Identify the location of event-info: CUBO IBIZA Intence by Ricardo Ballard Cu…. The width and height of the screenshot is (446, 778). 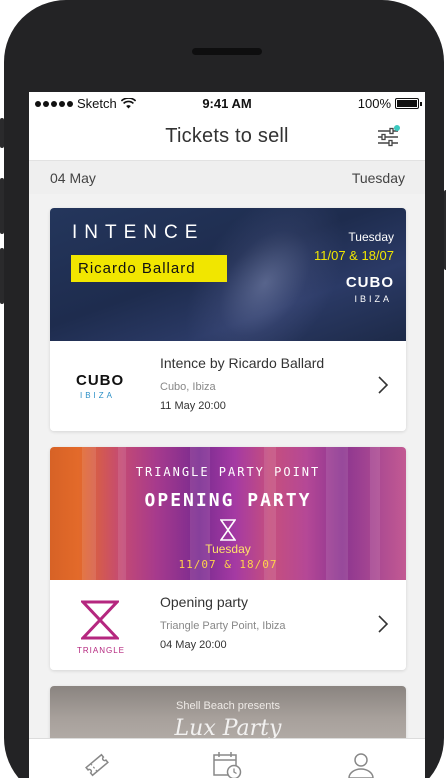
(228, 386).